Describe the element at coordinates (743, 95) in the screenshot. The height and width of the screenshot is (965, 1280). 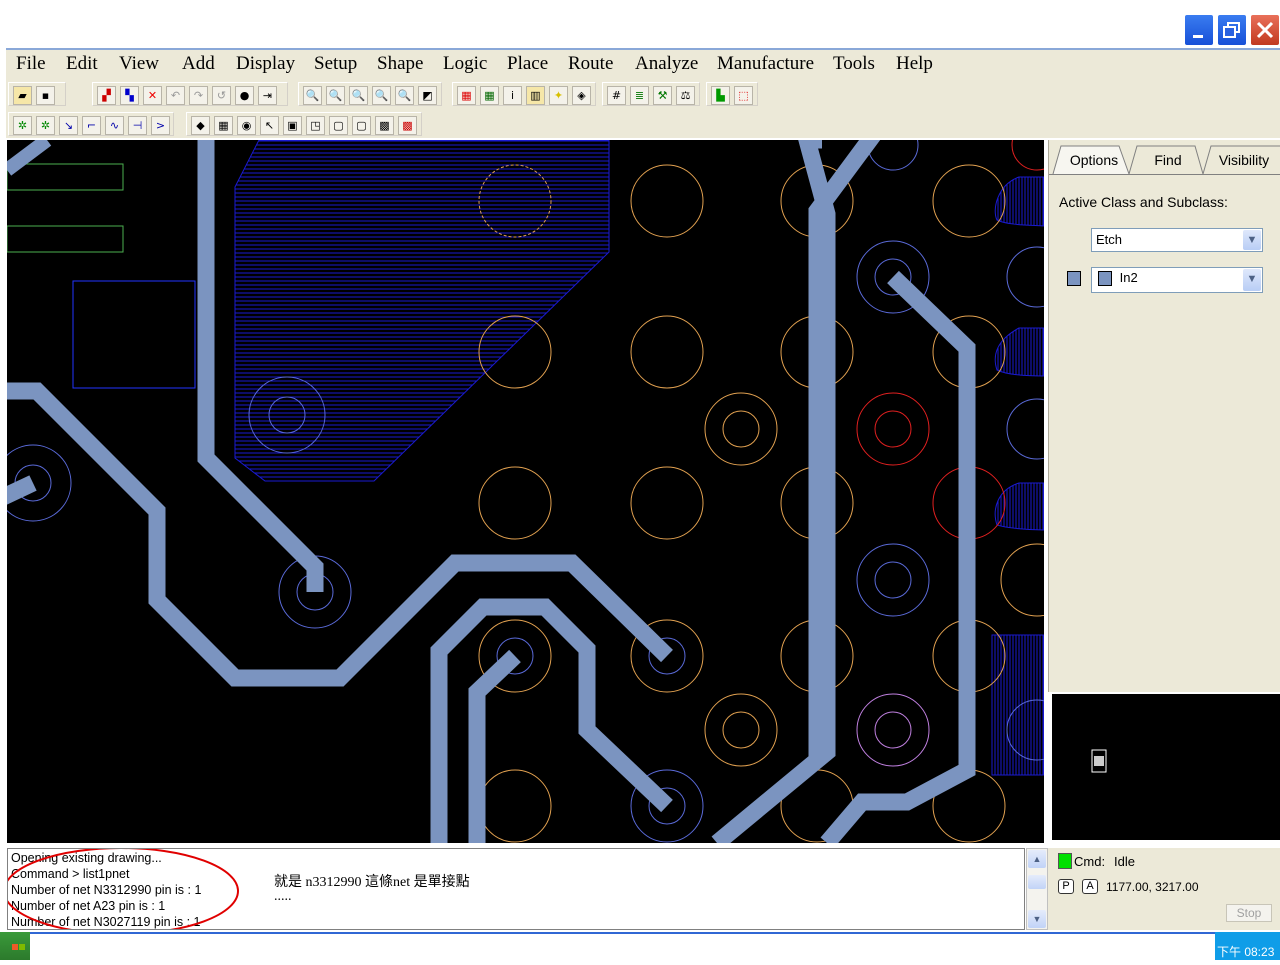
I see `place-area-icon: ⬚` at that location.